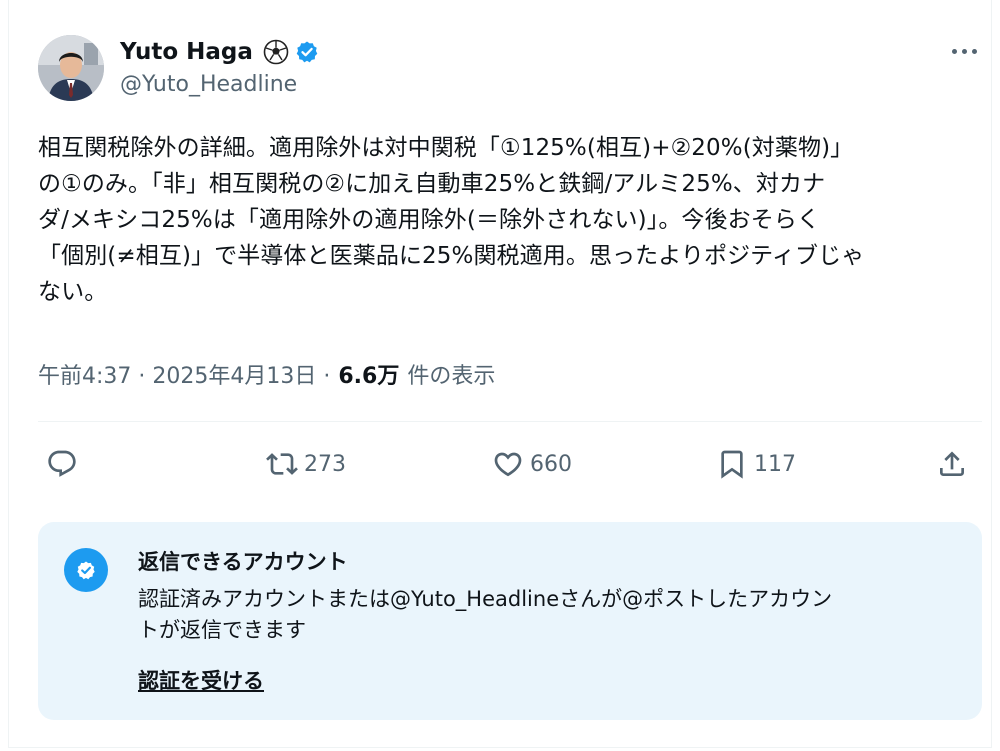  What do you see at coordinates (732, 464) in the screenshot?
I see `bookmark-icon` at bounding box center [732, 464].